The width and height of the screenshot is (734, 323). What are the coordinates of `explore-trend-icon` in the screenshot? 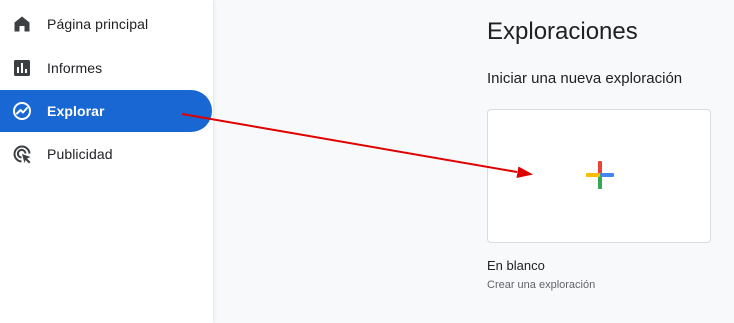 It's located at (22, 111).